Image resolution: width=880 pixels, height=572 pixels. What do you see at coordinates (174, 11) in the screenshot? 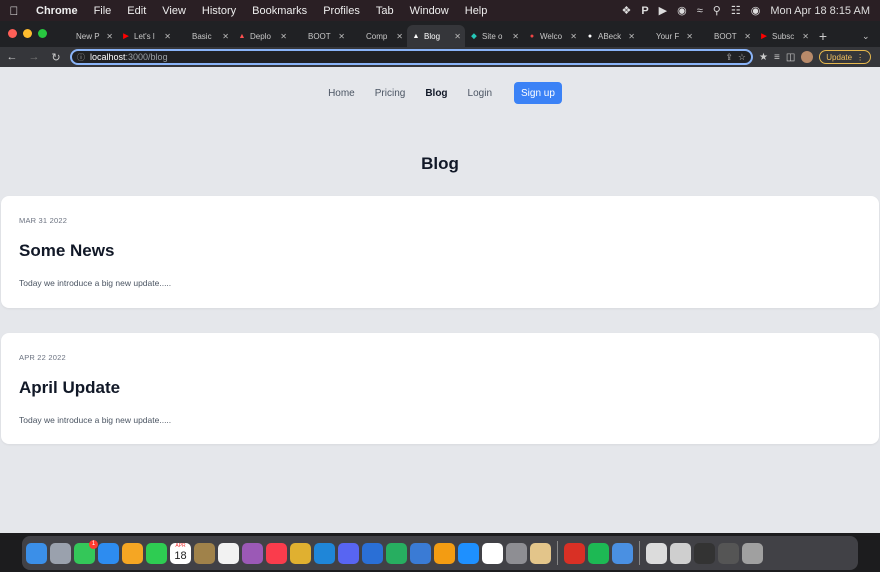
I see `menu-view: View` at bounding box center [174, 11].